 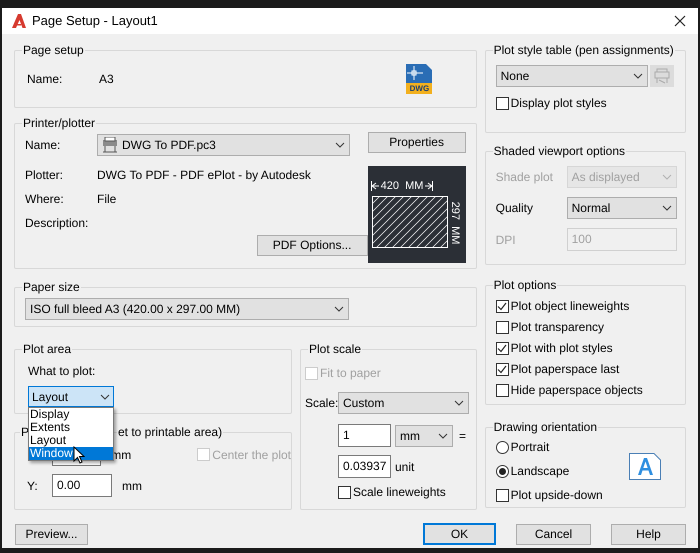 What do you see at coordinates (680, 21) in the screenshot?
I see `close-icon` at bounding box center [680, 21].